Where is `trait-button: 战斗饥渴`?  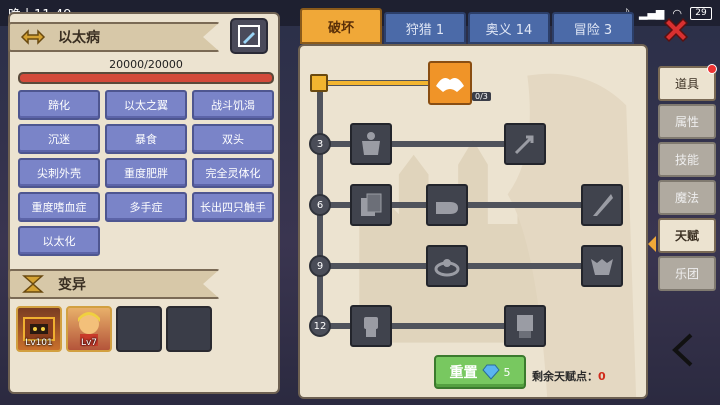 trait-button: 战斗饥渴 is located at coordinates (233, 105).